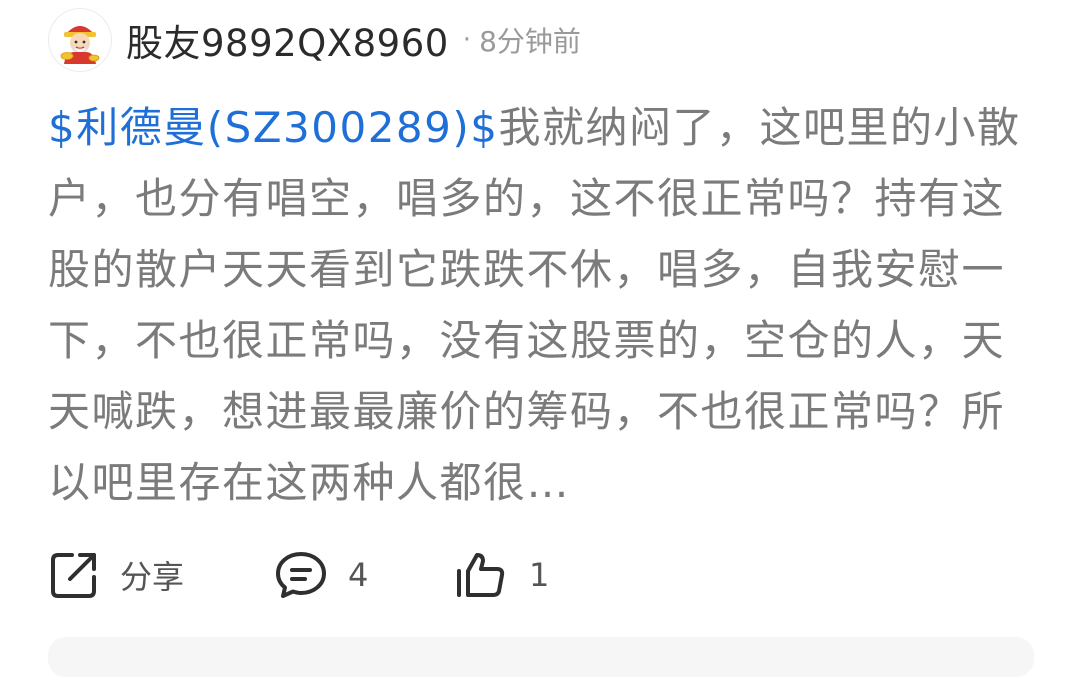 The width and height of the screenshot is (1080, 677). Describe the element at coordinates (73, 575) in the screenshot. I see `share-icon` at that location.